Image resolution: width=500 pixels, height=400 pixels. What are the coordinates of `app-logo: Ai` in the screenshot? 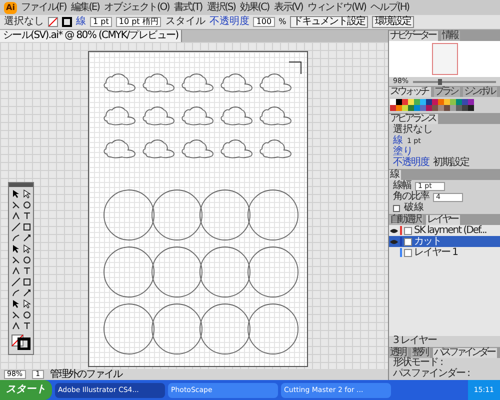 It's located at (10, 8).